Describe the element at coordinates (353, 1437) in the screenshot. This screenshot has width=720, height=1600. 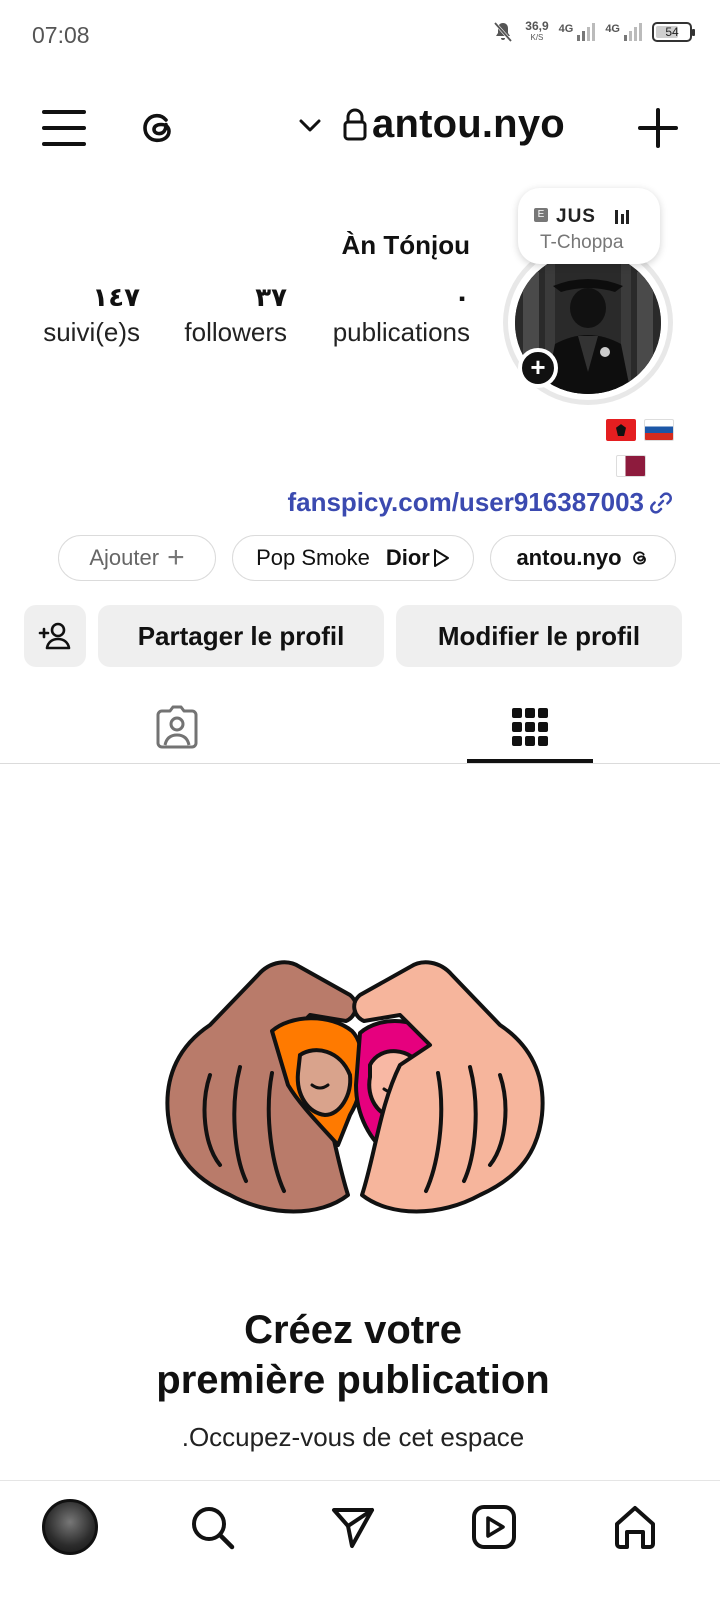
I see `empty-state-subtitle: .Occupez-vous de cet espace` at that location.